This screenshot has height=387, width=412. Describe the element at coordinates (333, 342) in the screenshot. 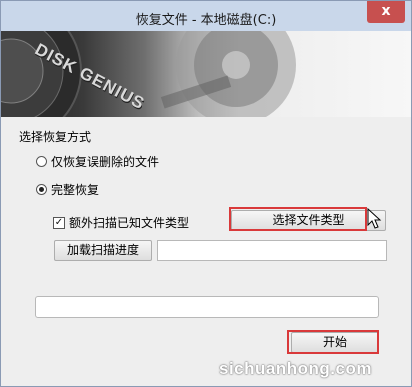

I see `start-button-highlight` at that location.